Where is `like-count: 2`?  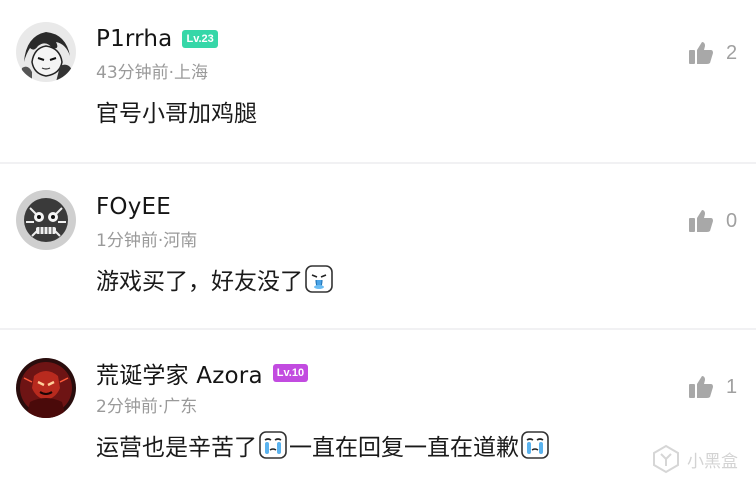 like-count: 2 is located at coordinates (732, 52).